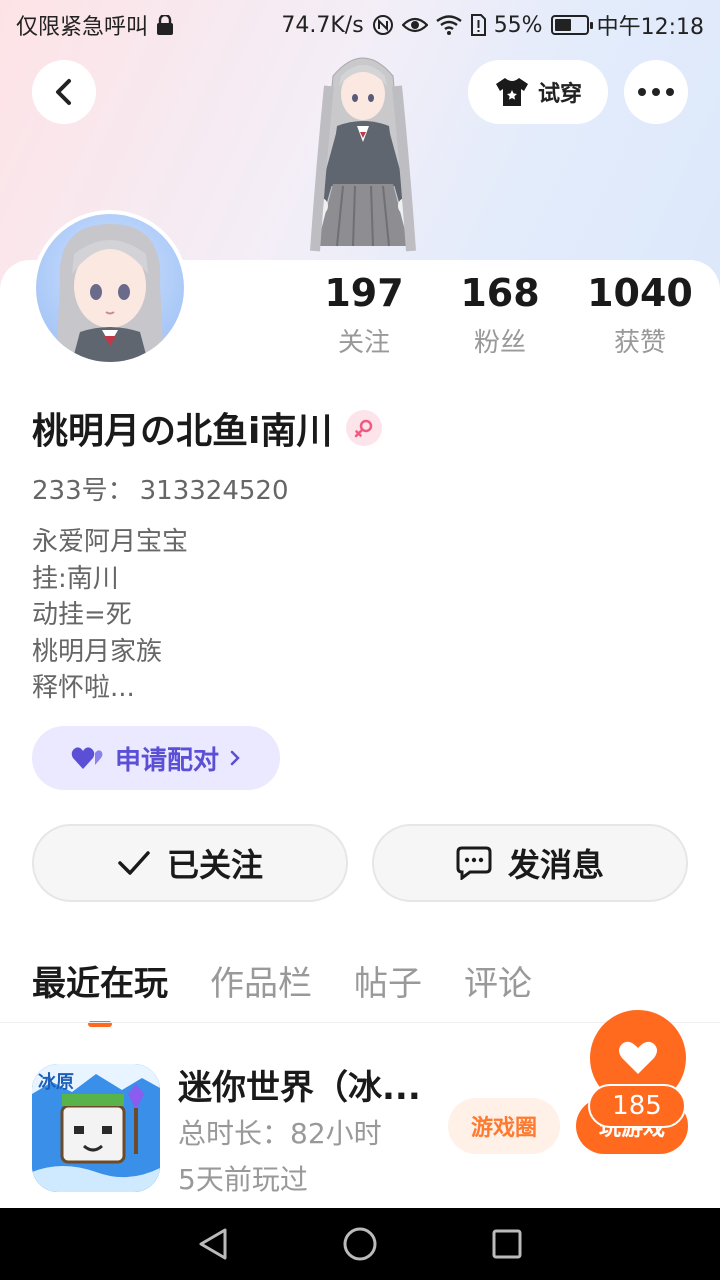 The width and height of the screenshot is (720, 1280). I want to click on bio-line: 桃明月家族, so click(97, 651).